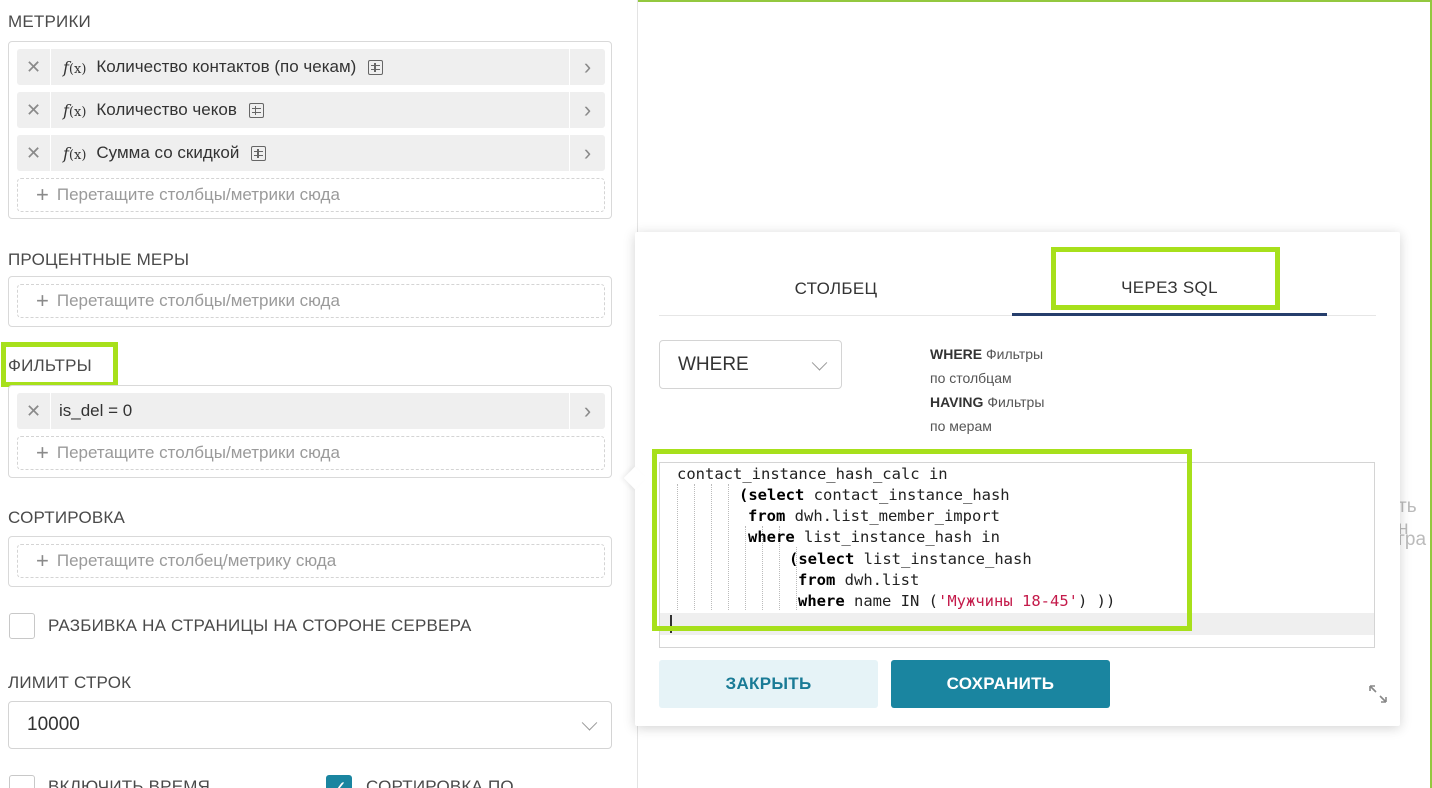 The width and height of the screenshot is (1432, 788). I want to click on sorting-drop-zone: + Перетащите столбец/метрику сюда, so click(311, 561).